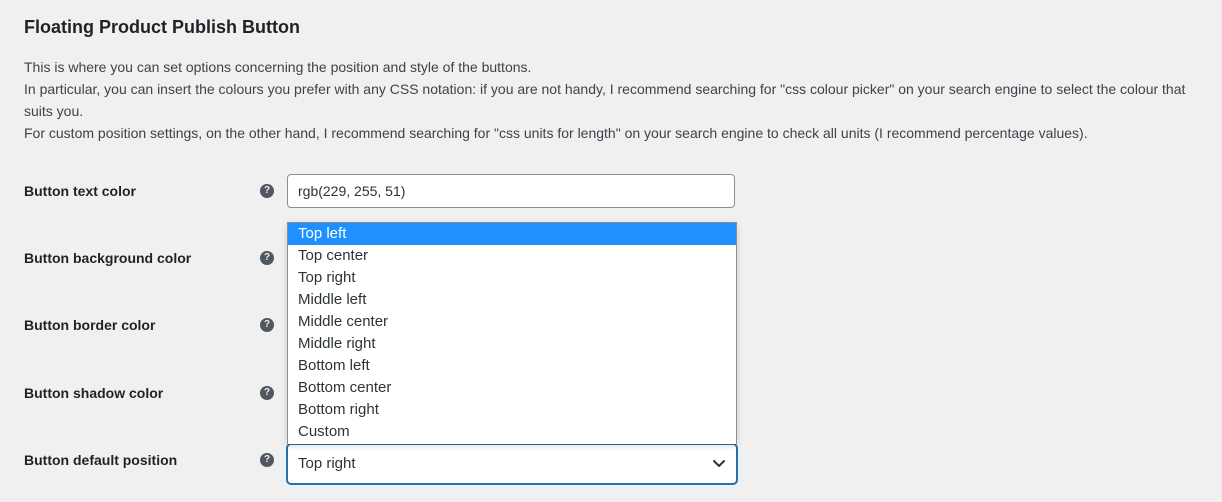 Image resolution: width=1222 pixels, height=502 pixels. Describe the element at coordinates (327, 463) in the screenshot. I see `default-position-value: Top right` at that location.